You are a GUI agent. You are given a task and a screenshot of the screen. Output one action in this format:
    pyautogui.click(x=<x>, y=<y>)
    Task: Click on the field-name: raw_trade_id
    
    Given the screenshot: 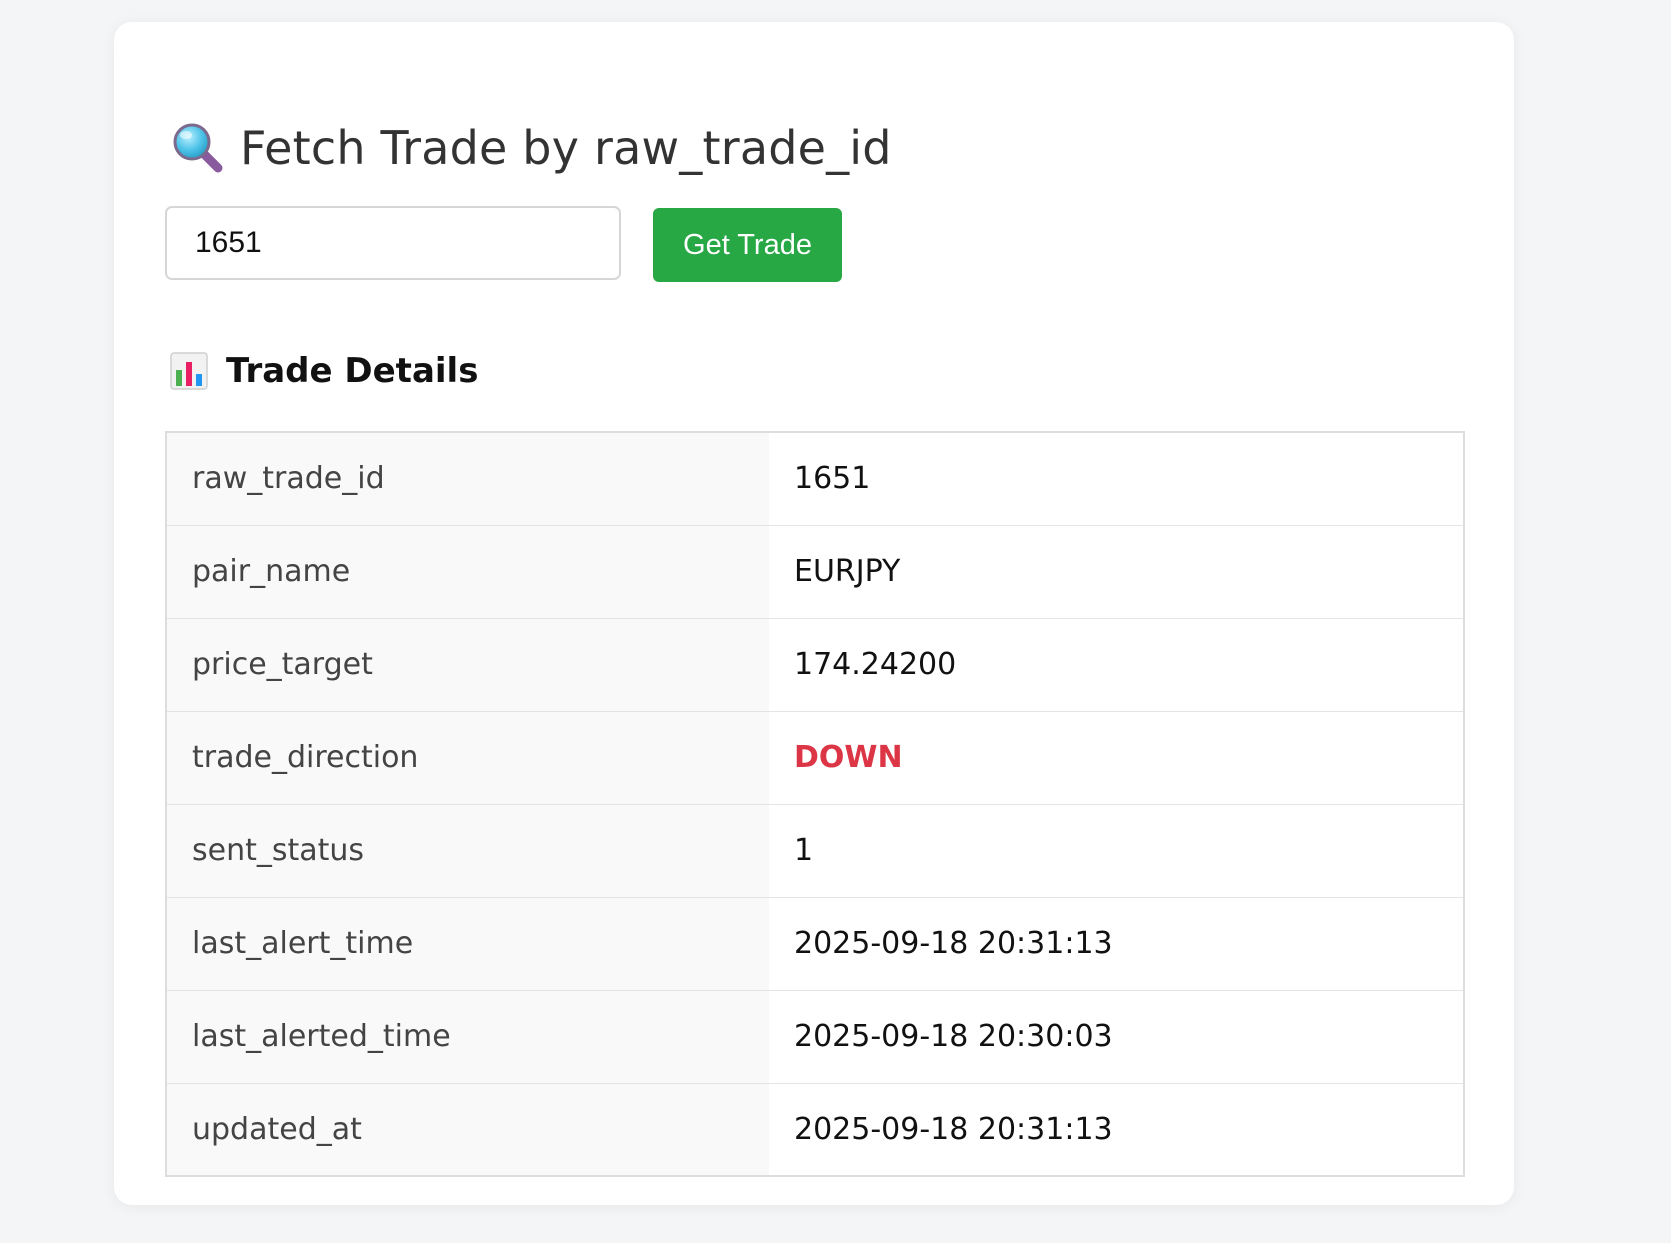 What is the action you would take?
    pyautogui.click(x=467, y=479)
    